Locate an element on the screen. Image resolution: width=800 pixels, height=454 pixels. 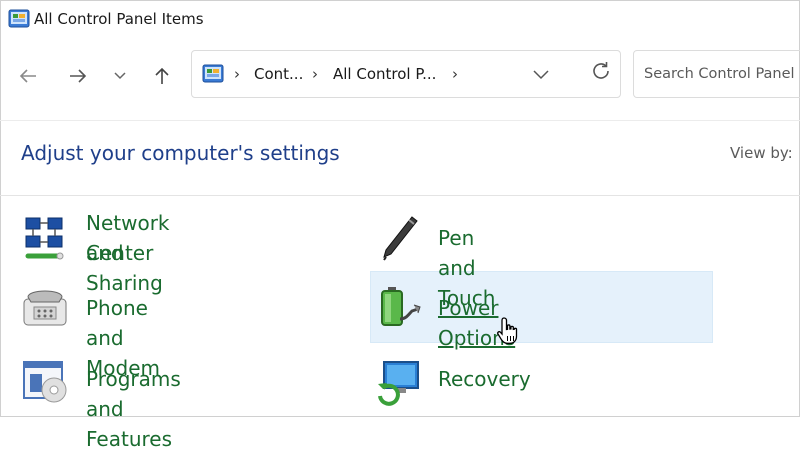
back-button is located at coordinates (28, 76).